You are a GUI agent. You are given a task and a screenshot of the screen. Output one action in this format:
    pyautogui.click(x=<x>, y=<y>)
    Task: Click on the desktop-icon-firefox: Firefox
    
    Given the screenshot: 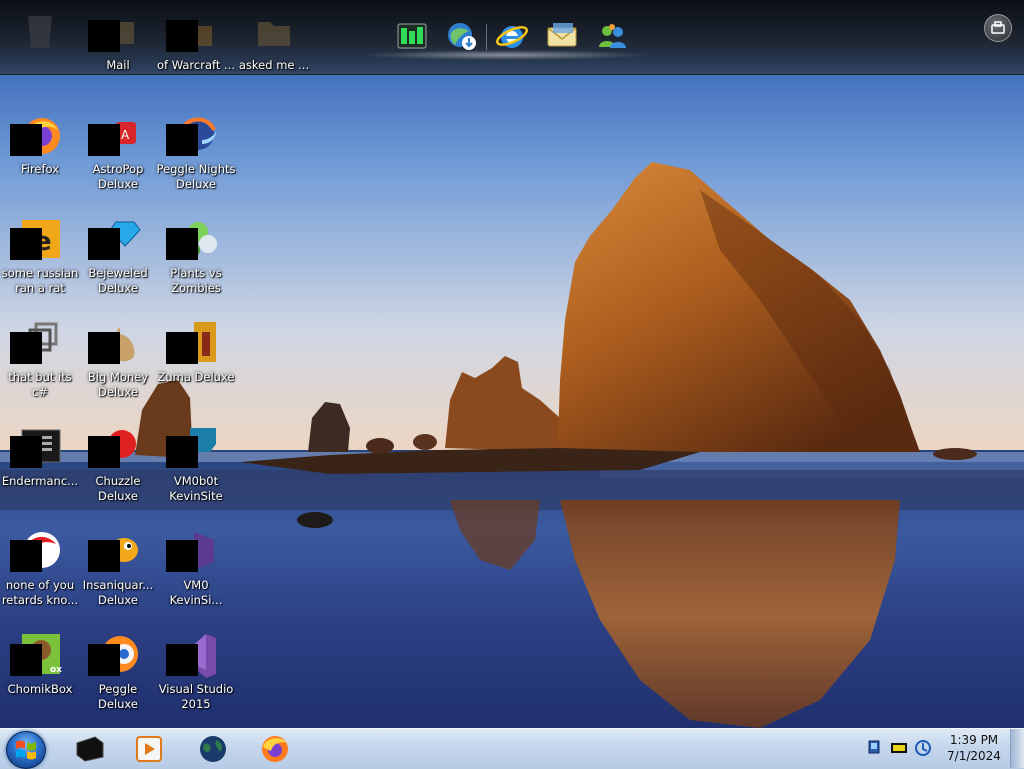 What is the action you would take?
    pyautogui.click(x=40, y=144)
    